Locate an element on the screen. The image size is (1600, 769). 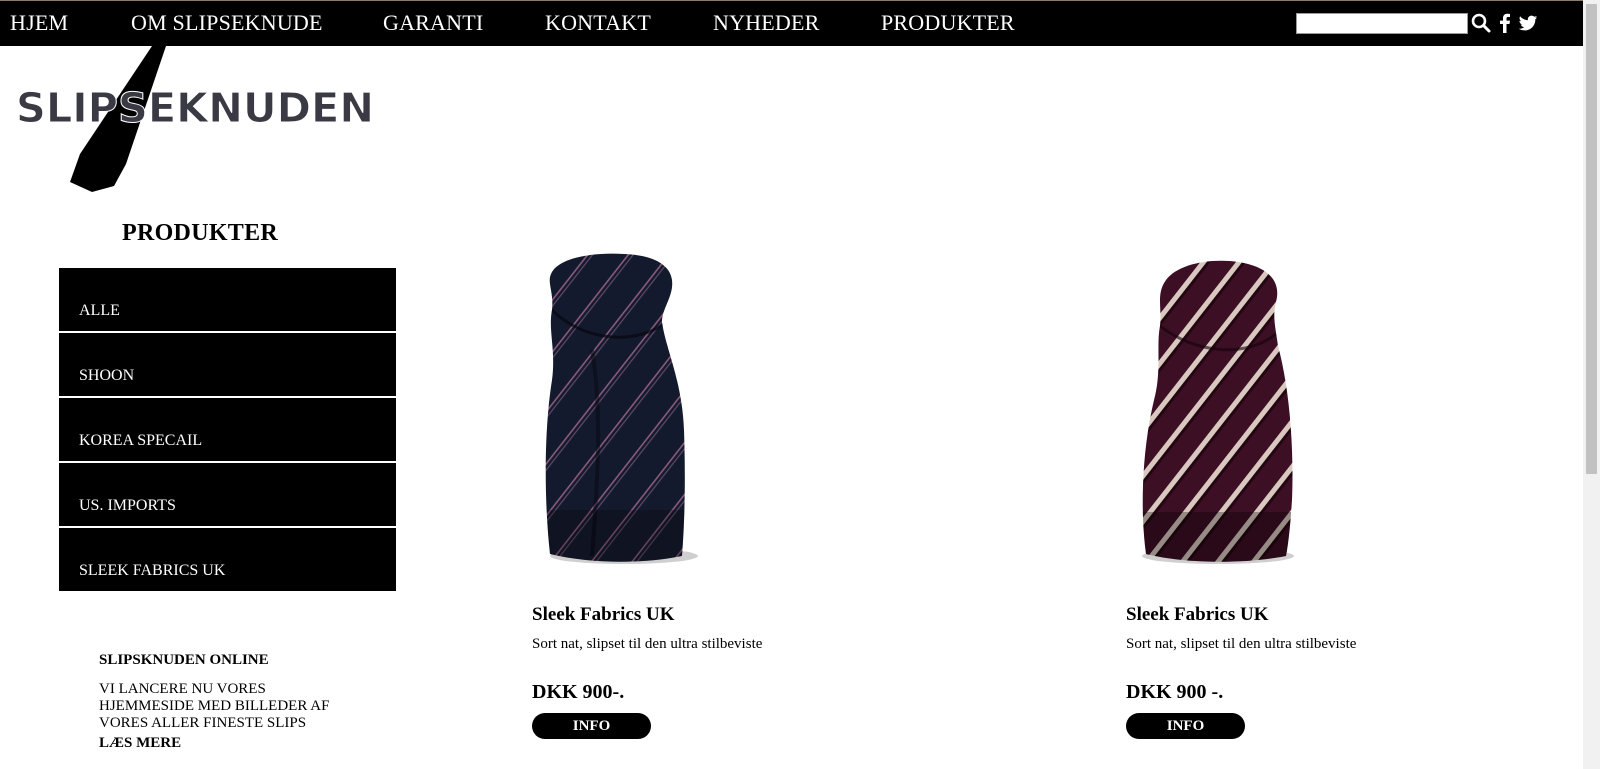
category-item-sleek-fabrics-uk: SLEEK FABRICS UK is located at coordinates (227, 559).